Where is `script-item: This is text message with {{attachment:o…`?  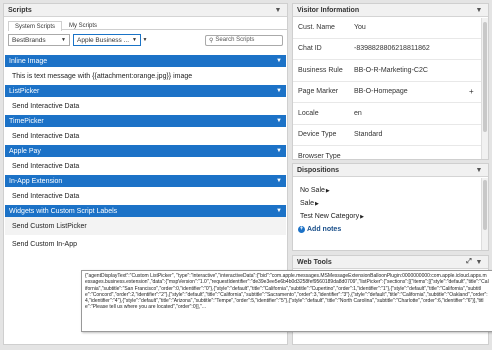 script-item: This is text message with {{attachment:o… is located at coordinates (145, 76).